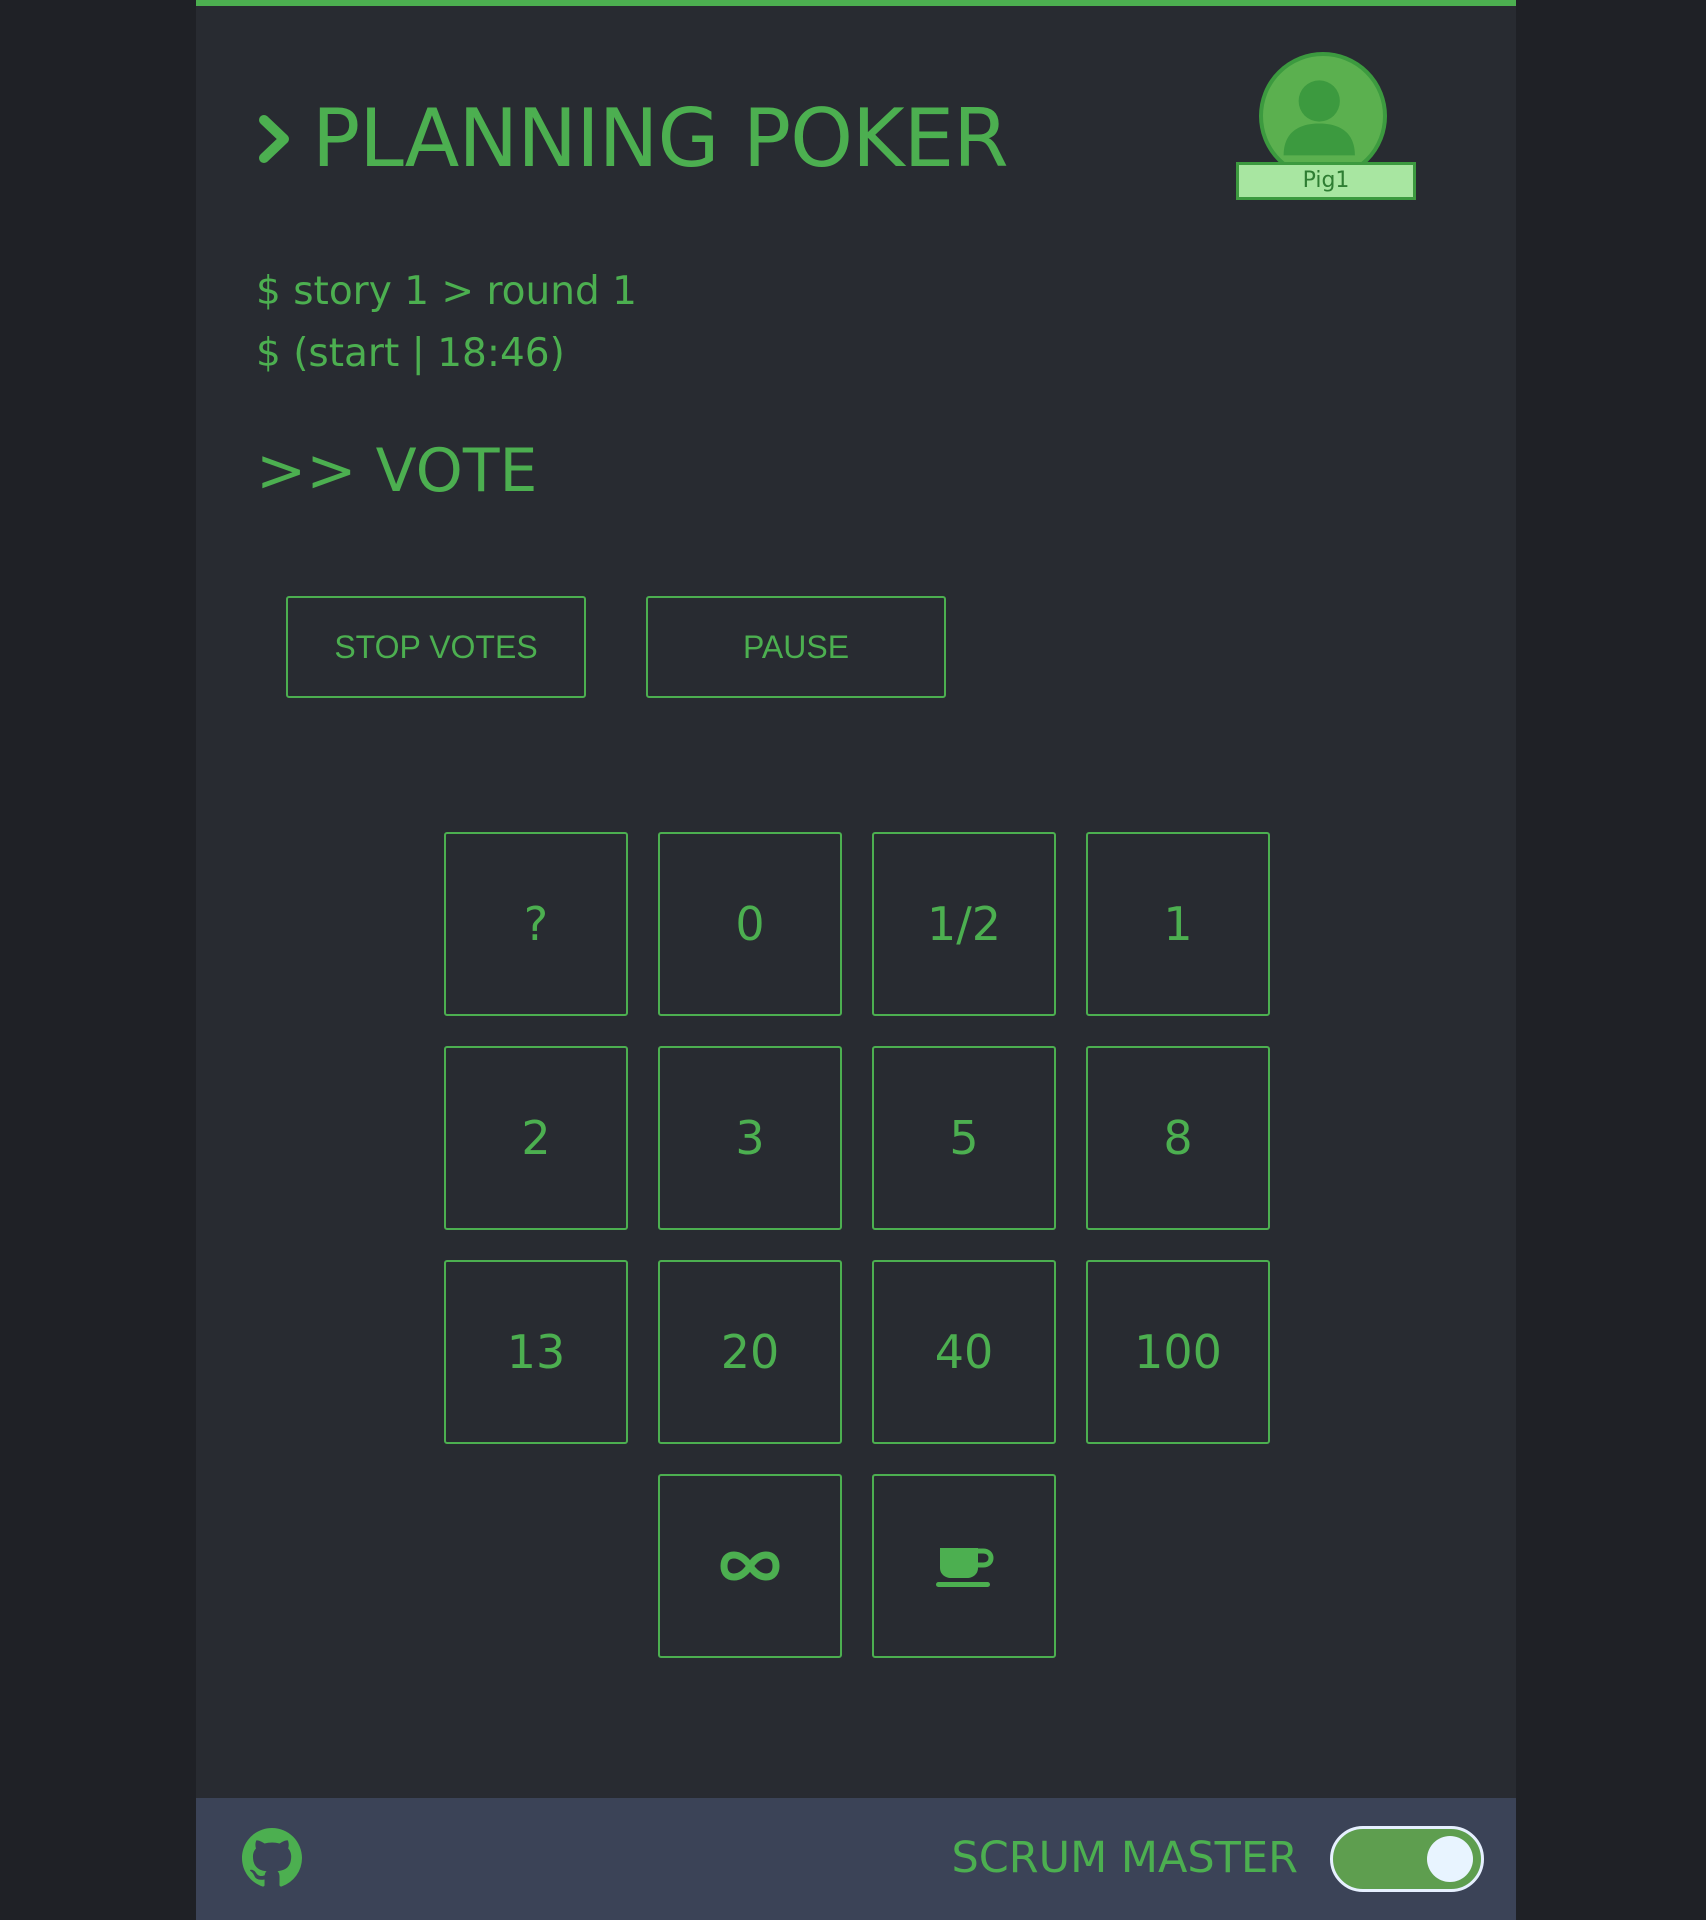  Describe the element at coordinates (446, 323) in the screenshot. I see `round-status: $ story 1 > round 1 $ (start | 18:46)` at that location.